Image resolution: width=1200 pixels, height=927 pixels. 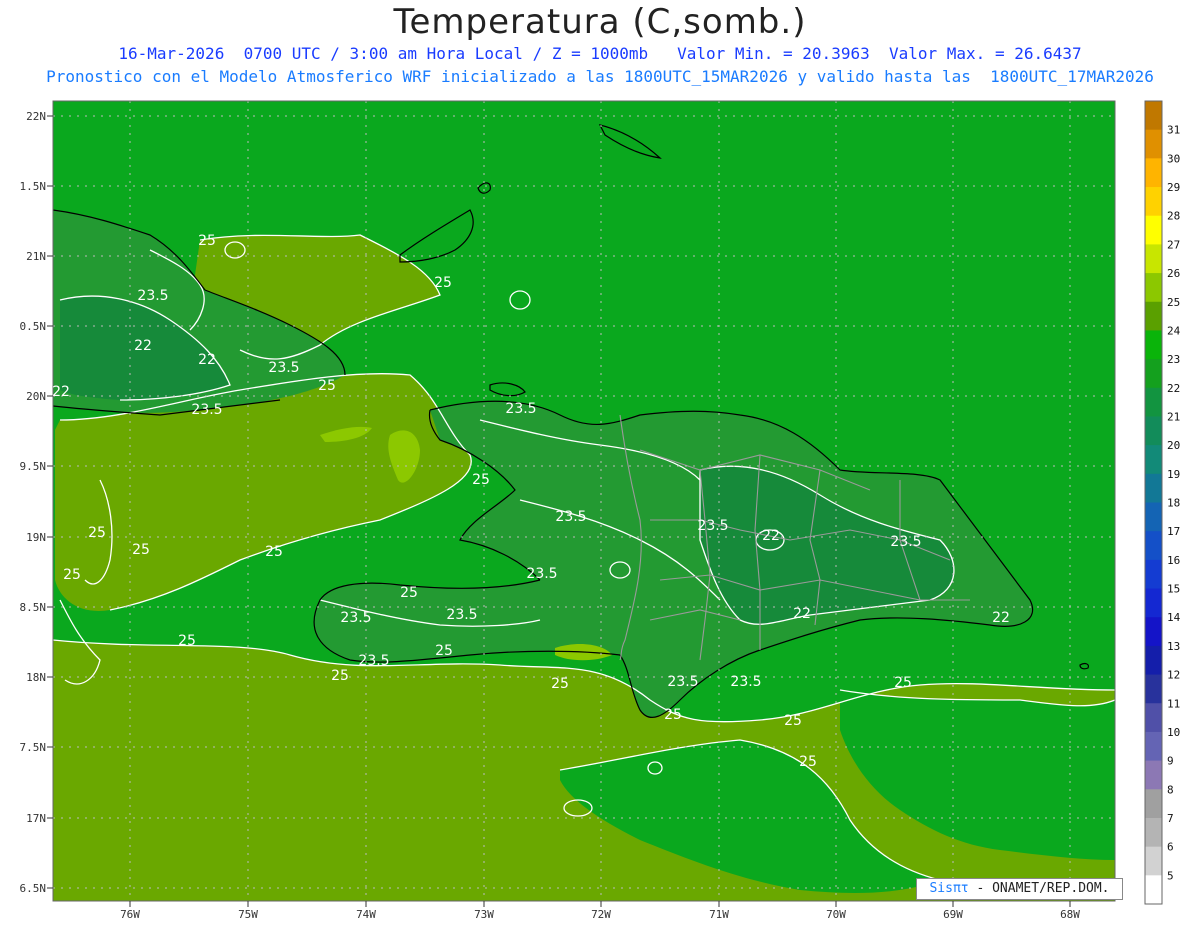 I want to click on lon-tick-label: 68W, so click(x=1070, y=914).